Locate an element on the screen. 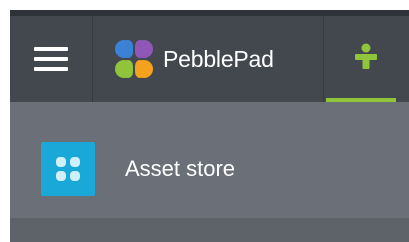 The width and height of the screenshot is (409, 242). section-footer-band is located at coordinates (209, 230).